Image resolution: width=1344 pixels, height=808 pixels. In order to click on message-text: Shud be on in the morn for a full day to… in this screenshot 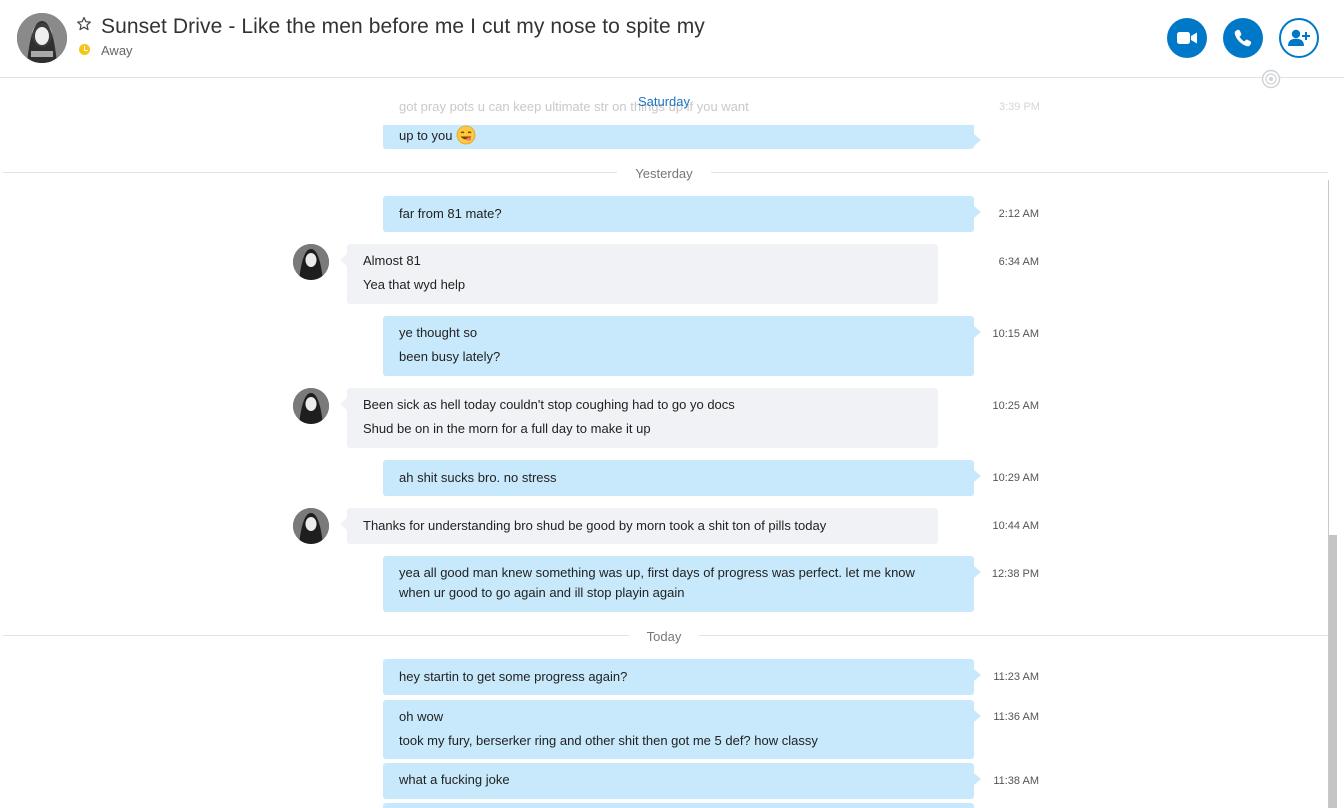, I will do `click(507, 428)`.